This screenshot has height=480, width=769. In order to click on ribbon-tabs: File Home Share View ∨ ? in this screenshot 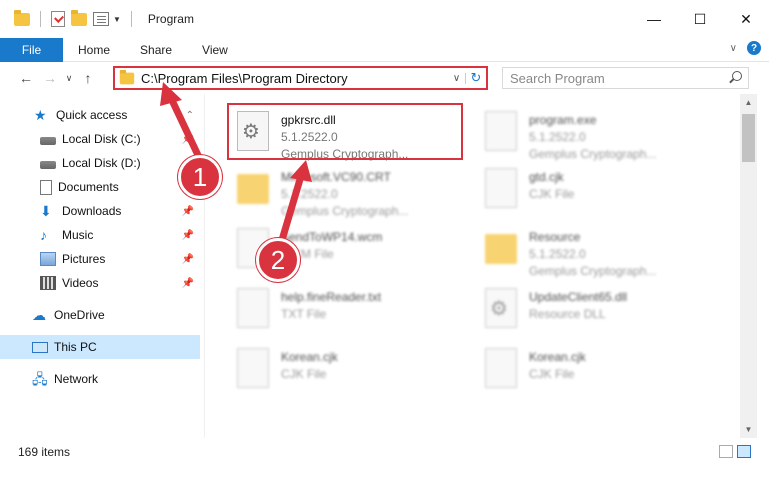, I will do `click(384, 49)`.